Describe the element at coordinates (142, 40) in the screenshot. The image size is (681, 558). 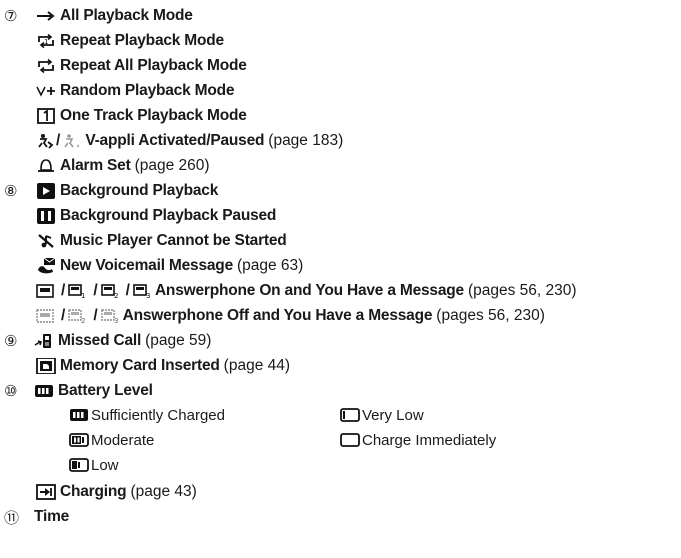
I see `item-repeat-playback-mode: Repeat Playback Mode` at that location.